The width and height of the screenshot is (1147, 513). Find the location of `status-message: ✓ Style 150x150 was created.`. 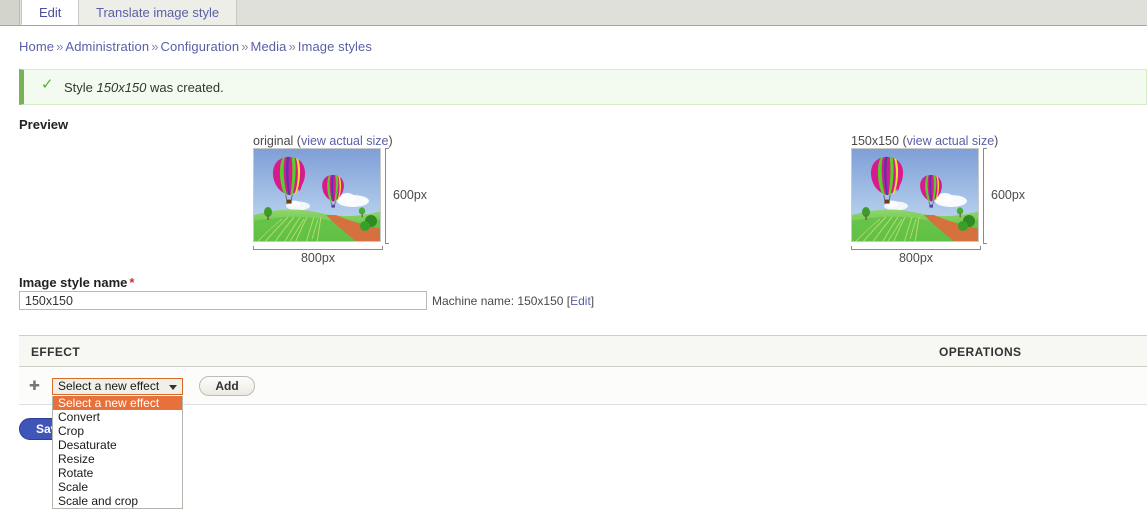

status-message: ✓ Style 150x150 was created. is located at coordinates (583, 87).